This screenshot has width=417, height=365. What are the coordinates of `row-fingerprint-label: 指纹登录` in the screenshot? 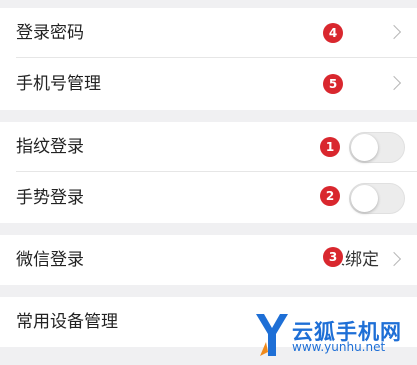 It's located at (50, 147).